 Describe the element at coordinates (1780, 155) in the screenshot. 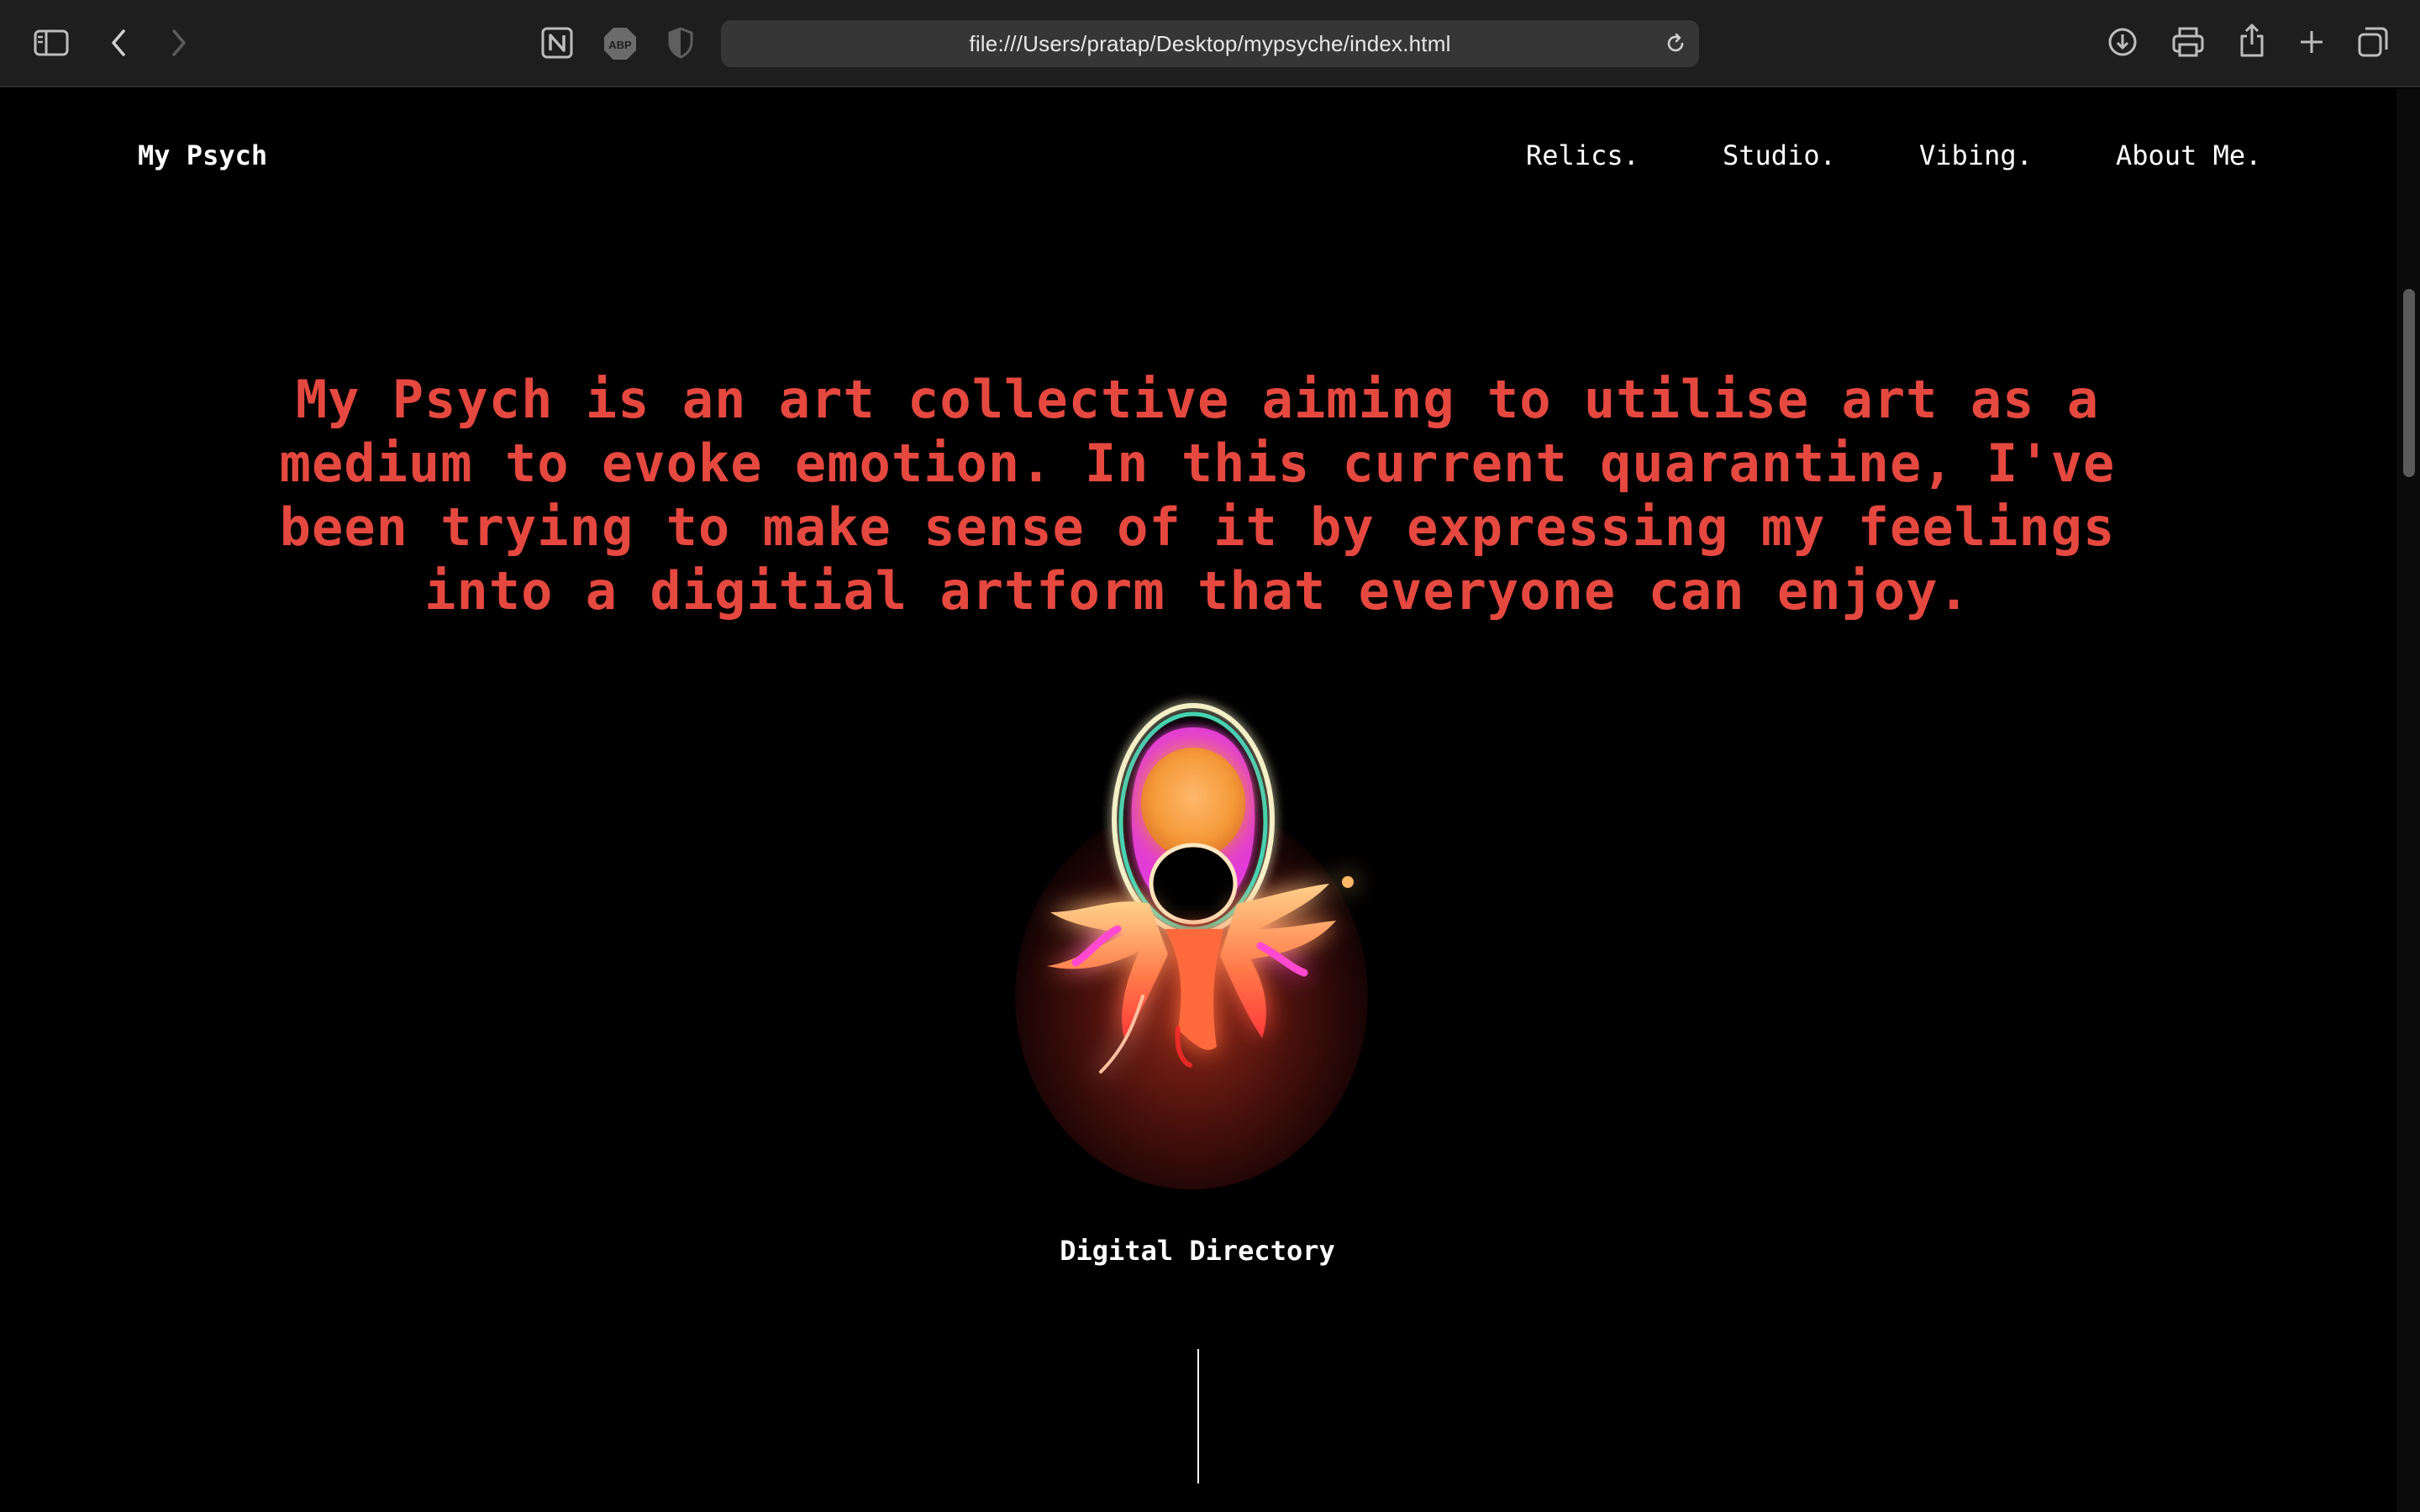

I see `nav-link-studio: Studio.` at that location.